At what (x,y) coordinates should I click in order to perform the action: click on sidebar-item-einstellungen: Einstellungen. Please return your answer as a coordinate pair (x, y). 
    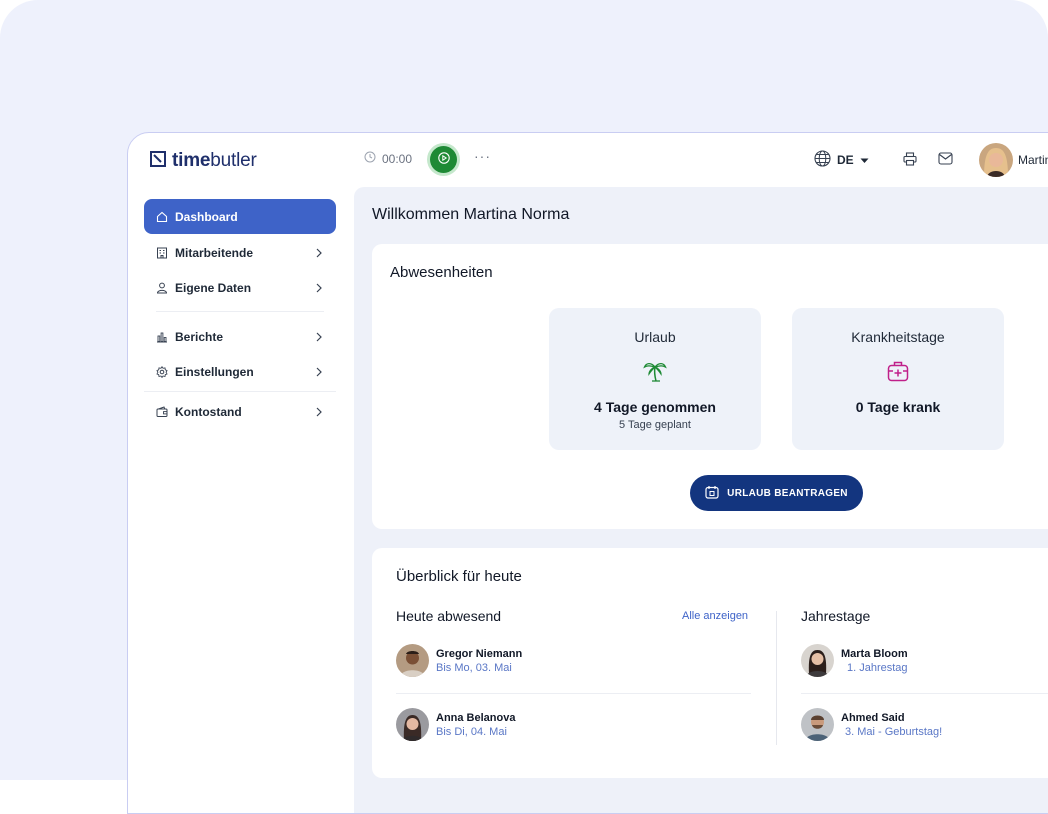
    Looking at the image, I should click on (240, 371).